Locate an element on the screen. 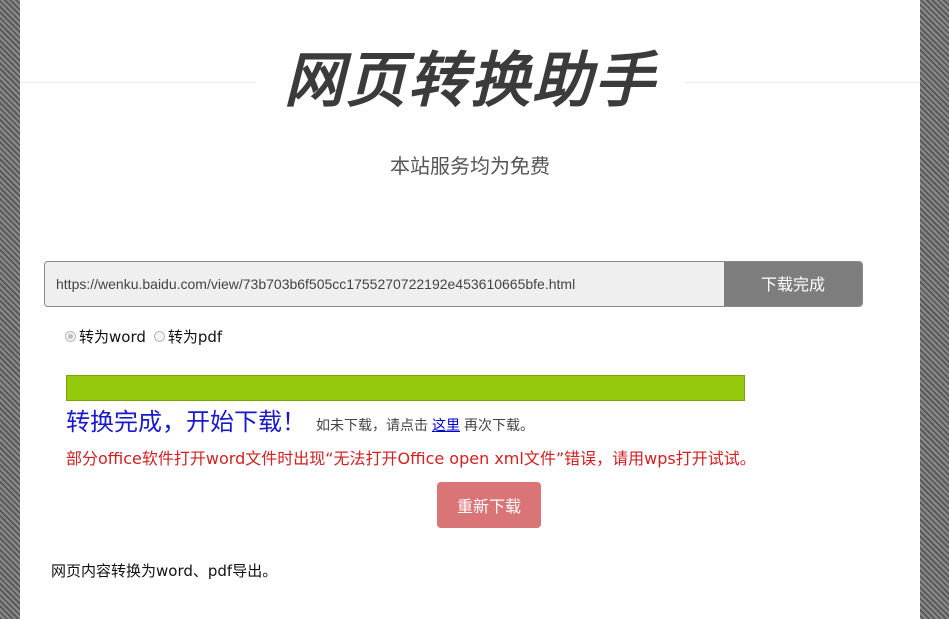  url-form: 下载完成 is located at coordinates (453, 284).